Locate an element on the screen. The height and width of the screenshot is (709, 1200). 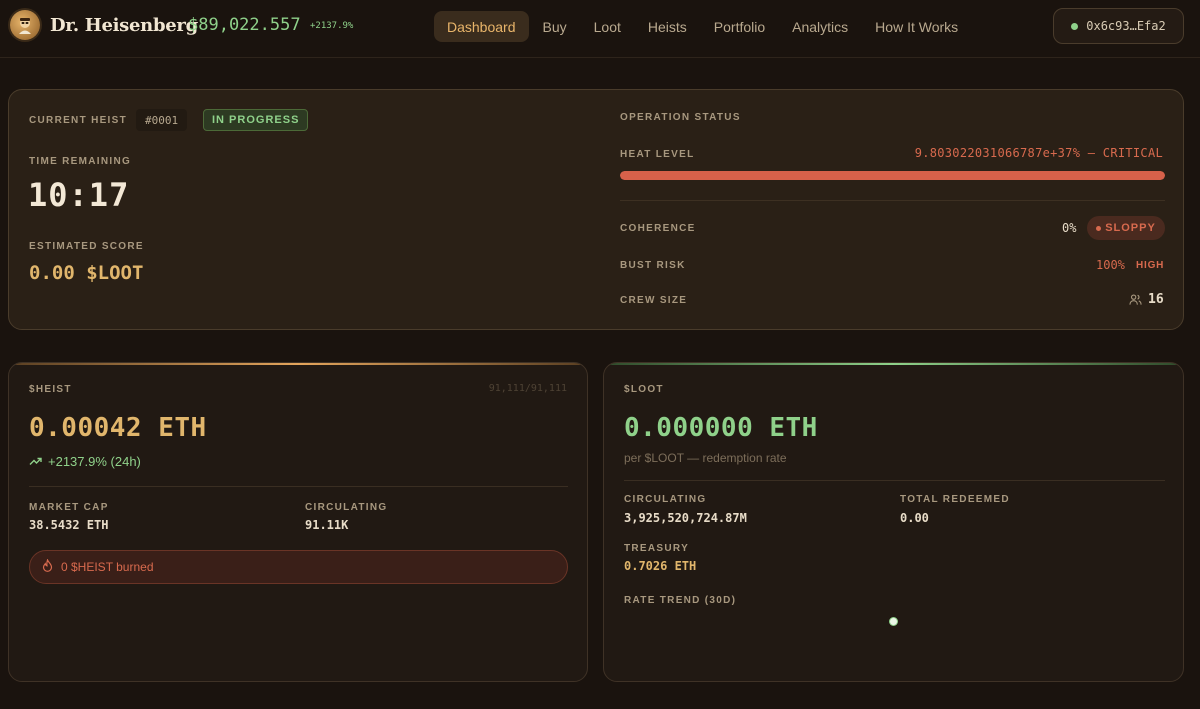
crew-size-label: CREW SIZE is located at coordinates (654, 300).